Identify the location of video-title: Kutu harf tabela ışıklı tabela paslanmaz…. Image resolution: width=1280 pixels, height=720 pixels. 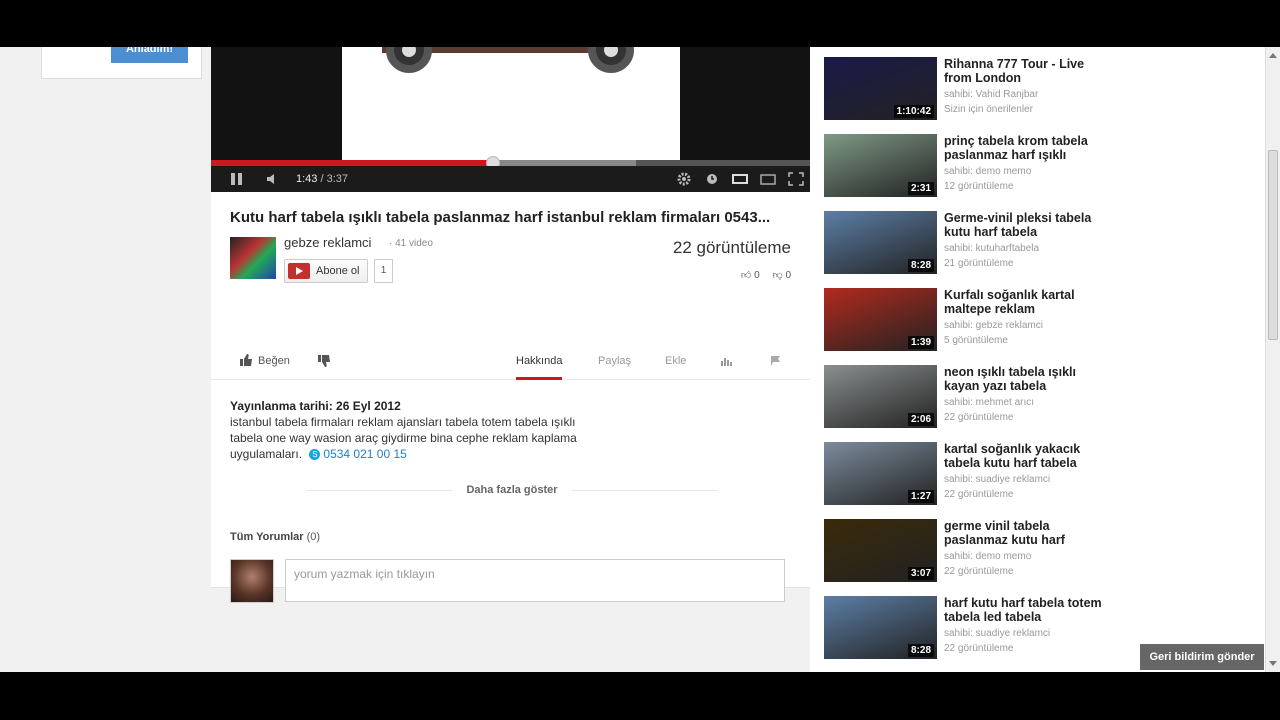
(500, 217).